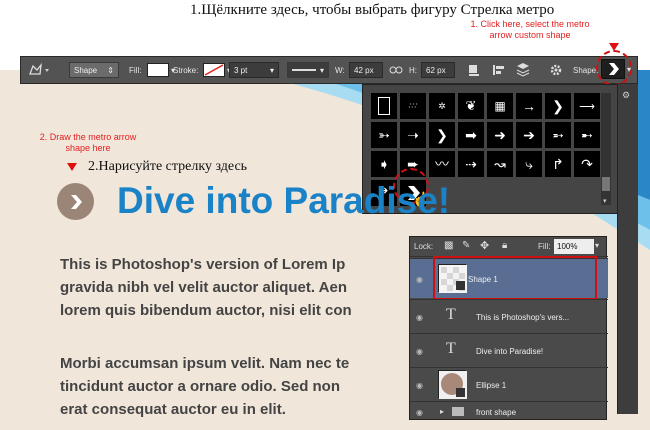 The height and width of the screenshot is (430, 650). I want to click on expand-arrow-icon: ▸, so click(442, 411).